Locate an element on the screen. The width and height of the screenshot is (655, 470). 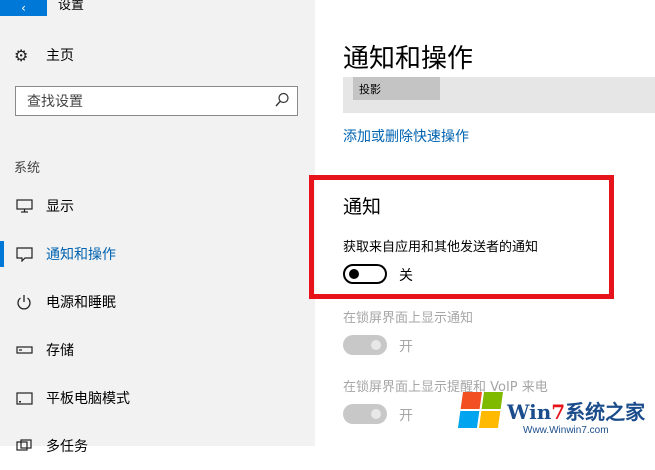
multitask-icon is located at coordinates (24, 446).